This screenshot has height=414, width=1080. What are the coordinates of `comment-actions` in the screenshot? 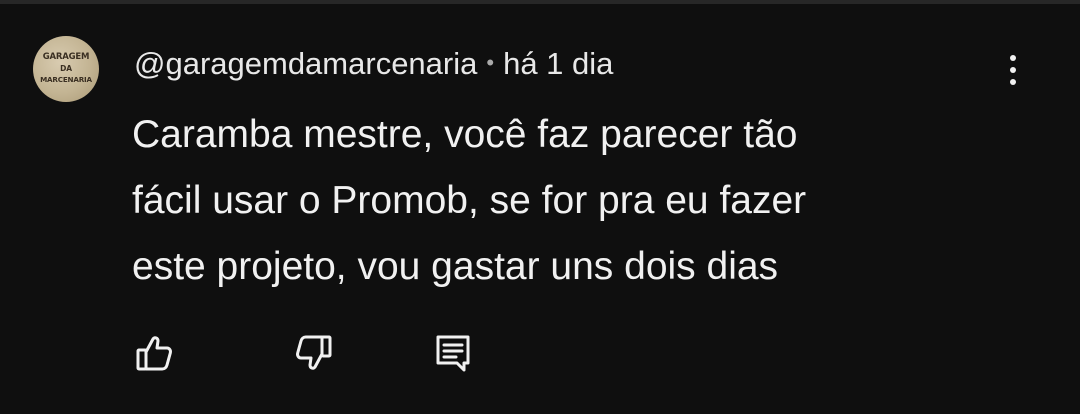 It's located at (540, 353).